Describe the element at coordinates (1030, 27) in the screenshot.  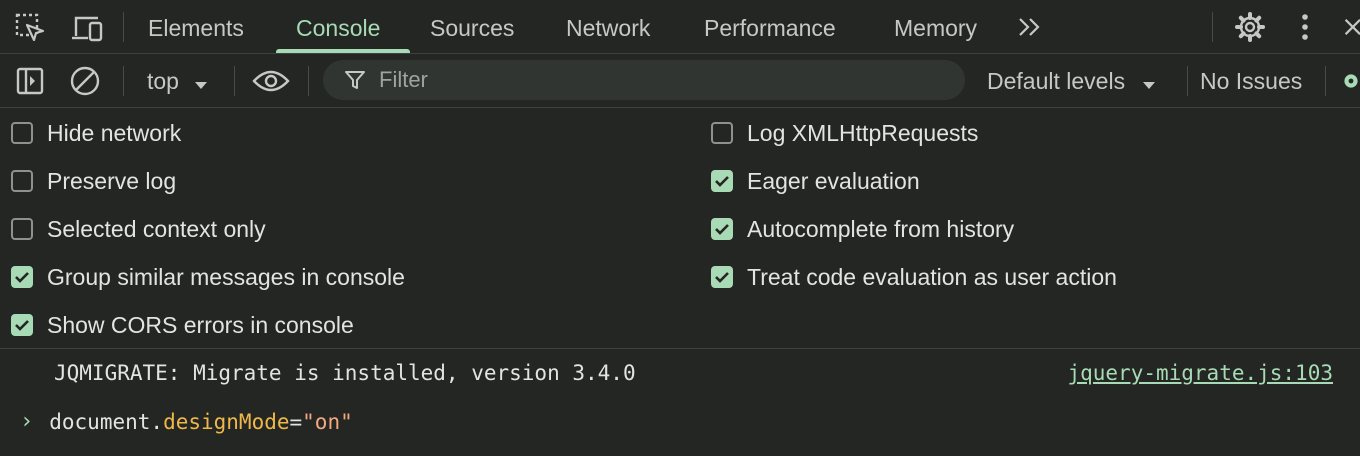
I see `more-tabs-icon` at that location.